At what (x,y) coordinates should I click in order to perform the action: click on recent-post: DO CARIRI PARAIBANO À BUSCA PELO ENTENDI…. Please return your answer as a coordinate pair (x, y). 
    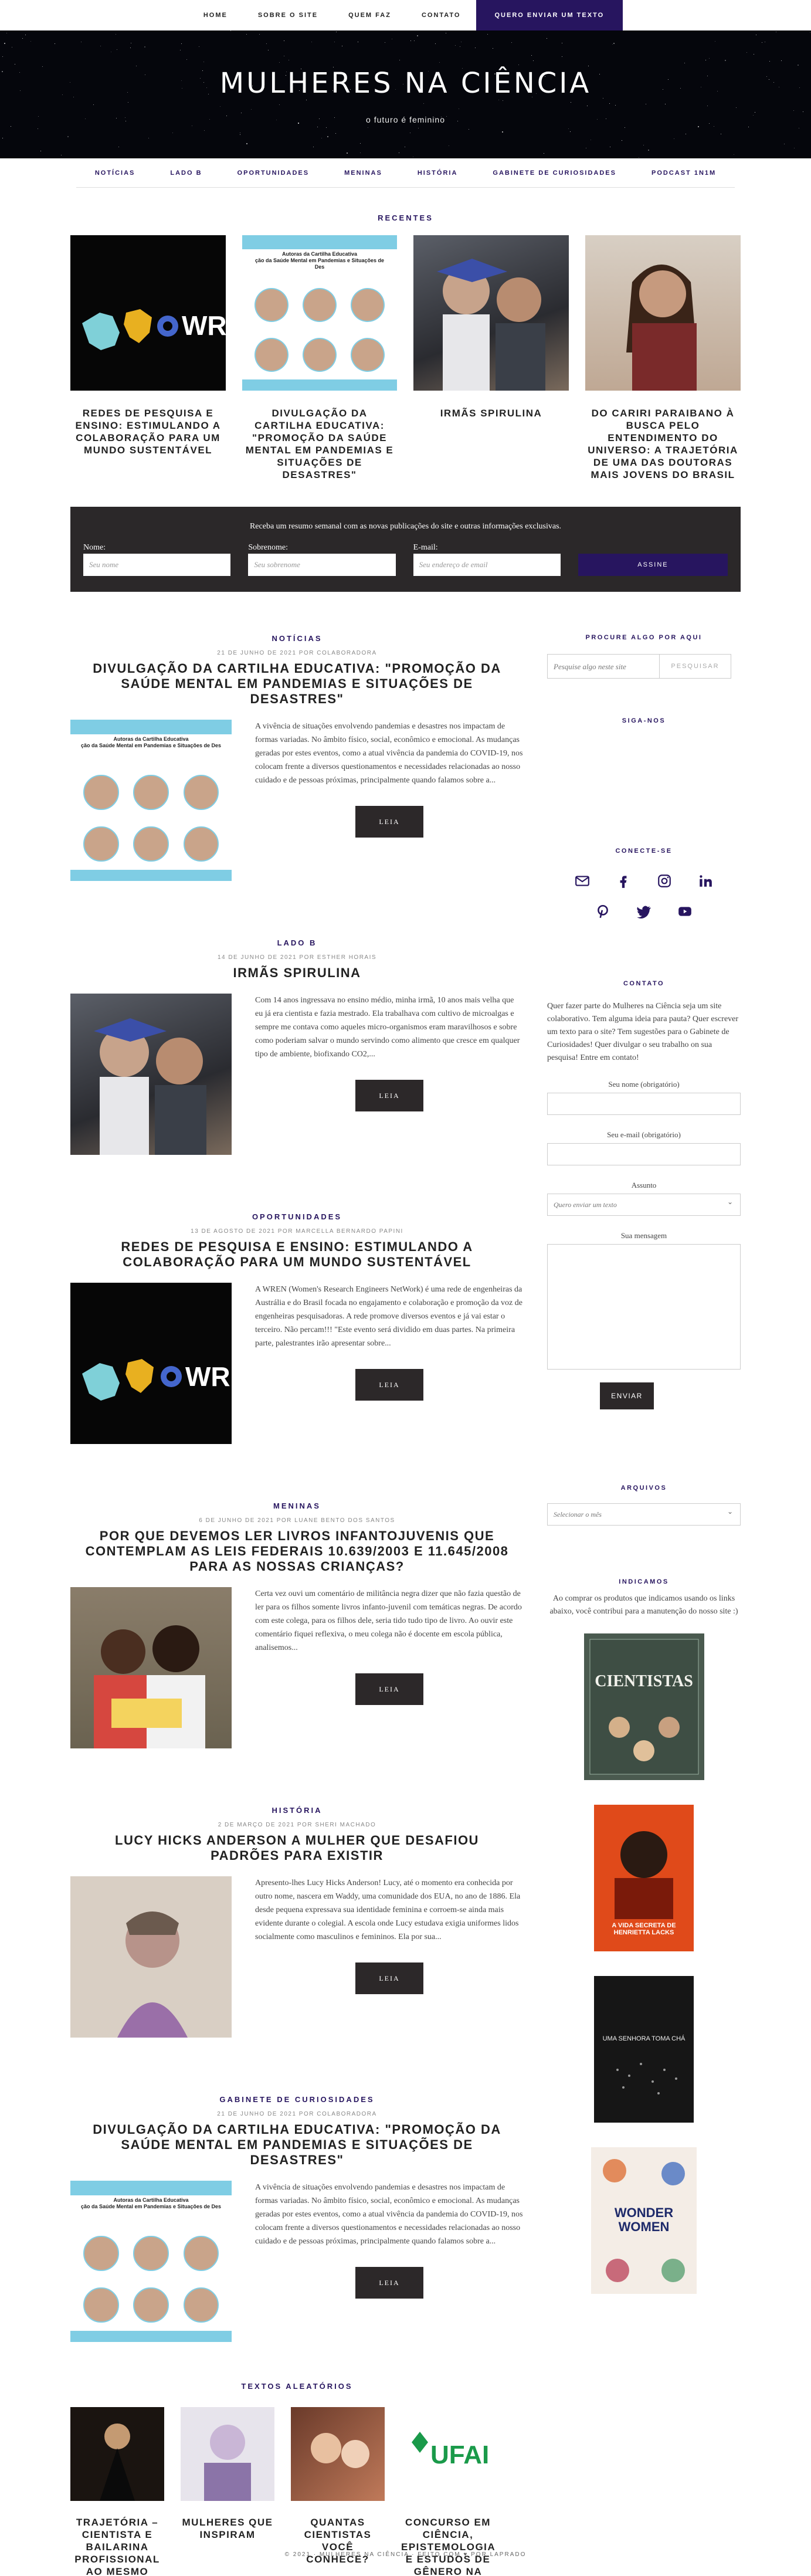
    Looking at the image, I should click on (663, 358).